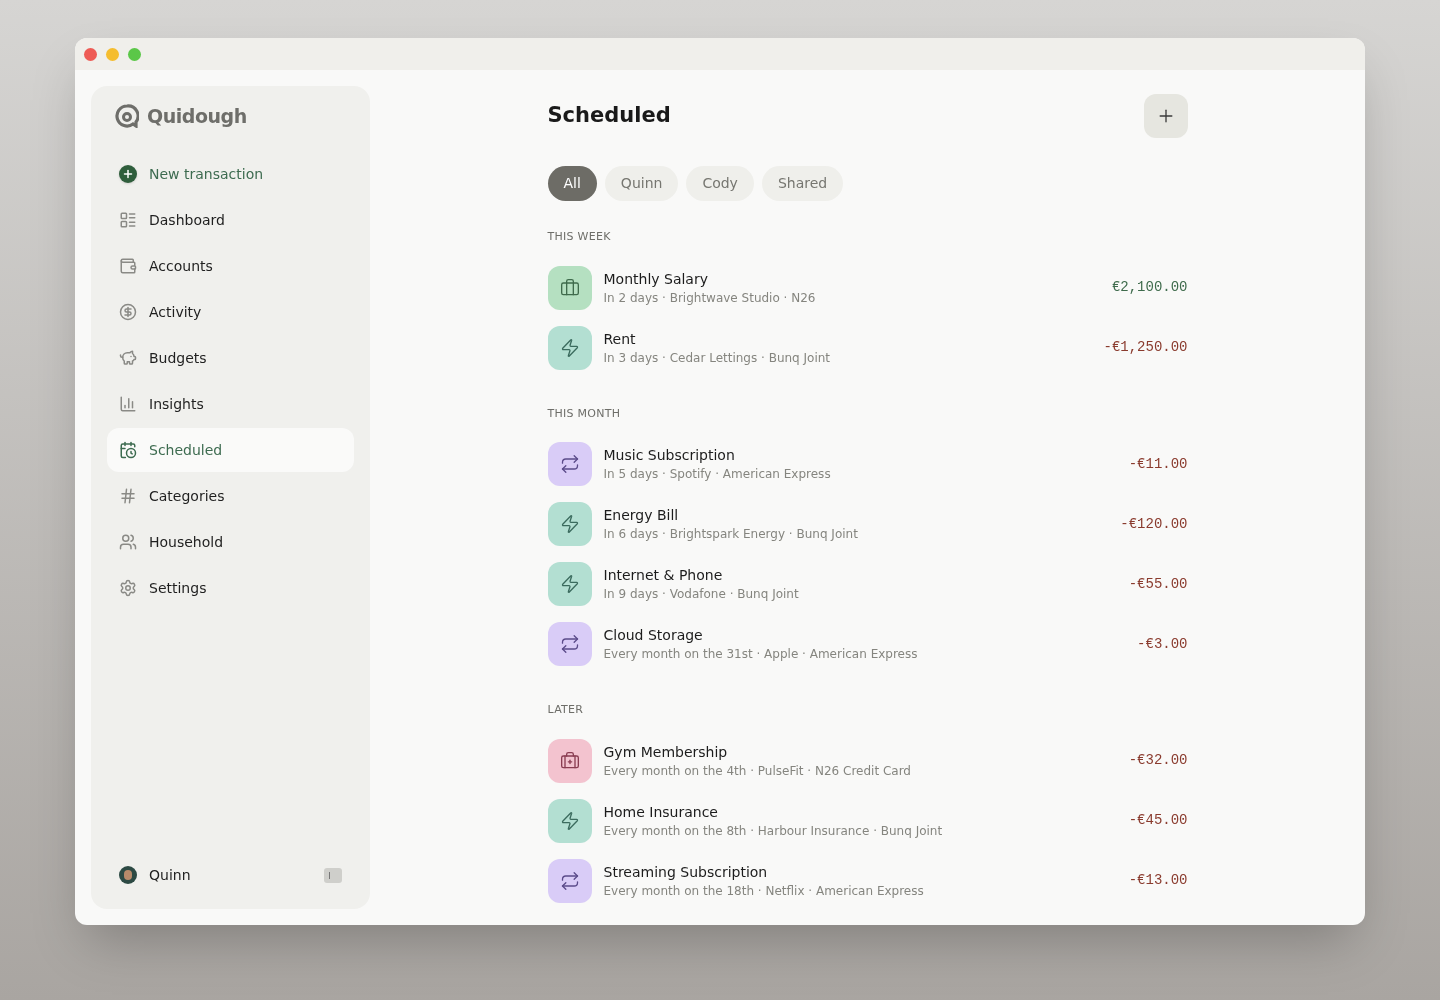 Image resolution: width=1440 pixels, height=1000 pixels. I want to click on amount: -€13.00, so click(1158, 880).